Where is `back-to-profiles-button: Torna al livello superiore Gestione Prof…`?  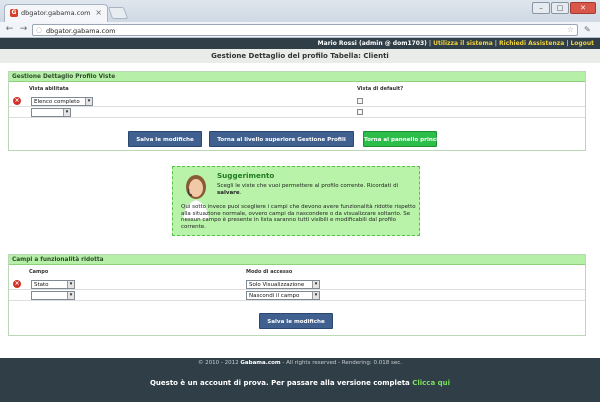 back-to-profiles-button: Torna al livello superiore Gestione Prof… is located at coordinates (281, 139).